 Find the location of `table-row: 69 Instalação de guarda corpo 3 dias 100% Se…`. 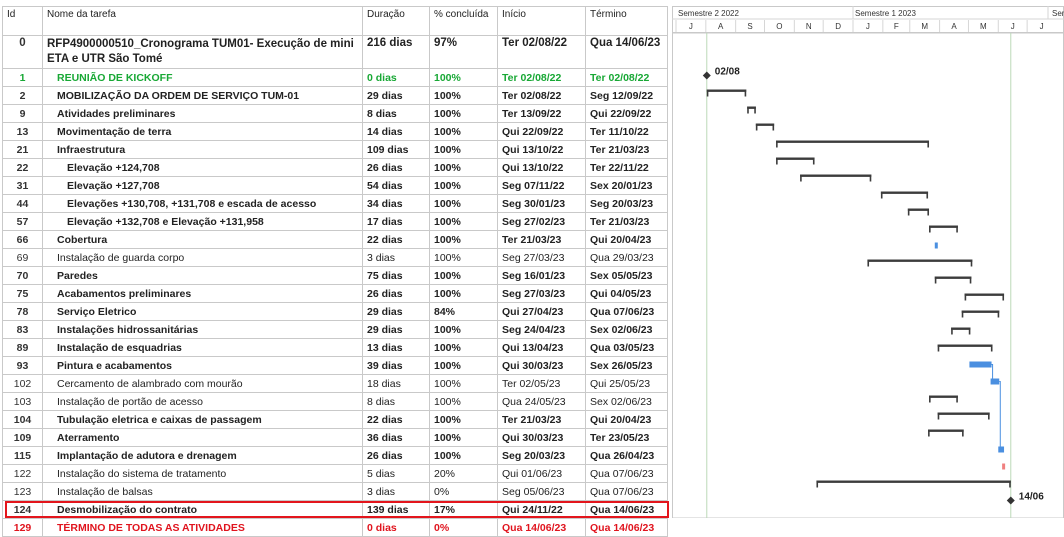

table-row: 69 Instalação de guarda corpo 3 dias 100% Se… is located at coordinates (335, 257).